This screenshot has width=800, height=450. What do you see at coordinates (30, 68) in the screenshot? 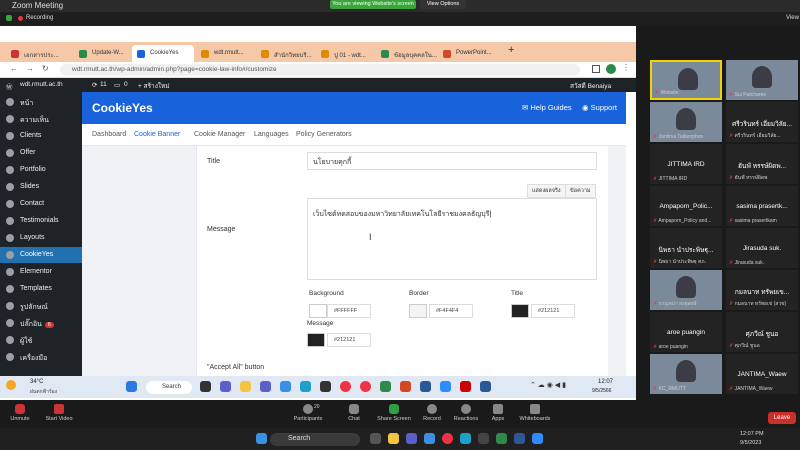
I see `forward-icon: →` at bounding box center [30, 68].